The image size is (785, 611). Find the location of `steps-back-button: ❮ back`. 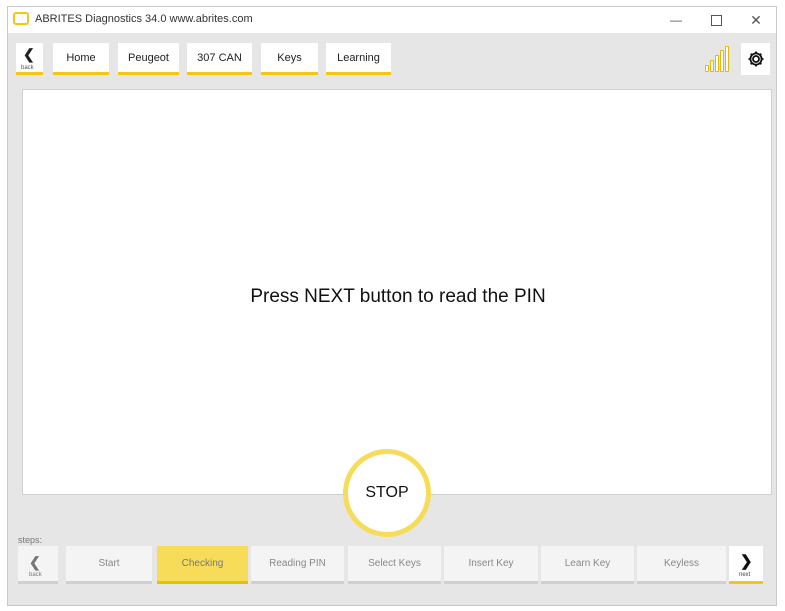

steps-back-button: ❮ back is located at coordinates (38, 565).